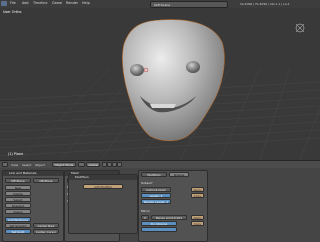 This screenshot has height=242, width=320. I want to click on levels-field: Levels: 2, so click(156, 195).